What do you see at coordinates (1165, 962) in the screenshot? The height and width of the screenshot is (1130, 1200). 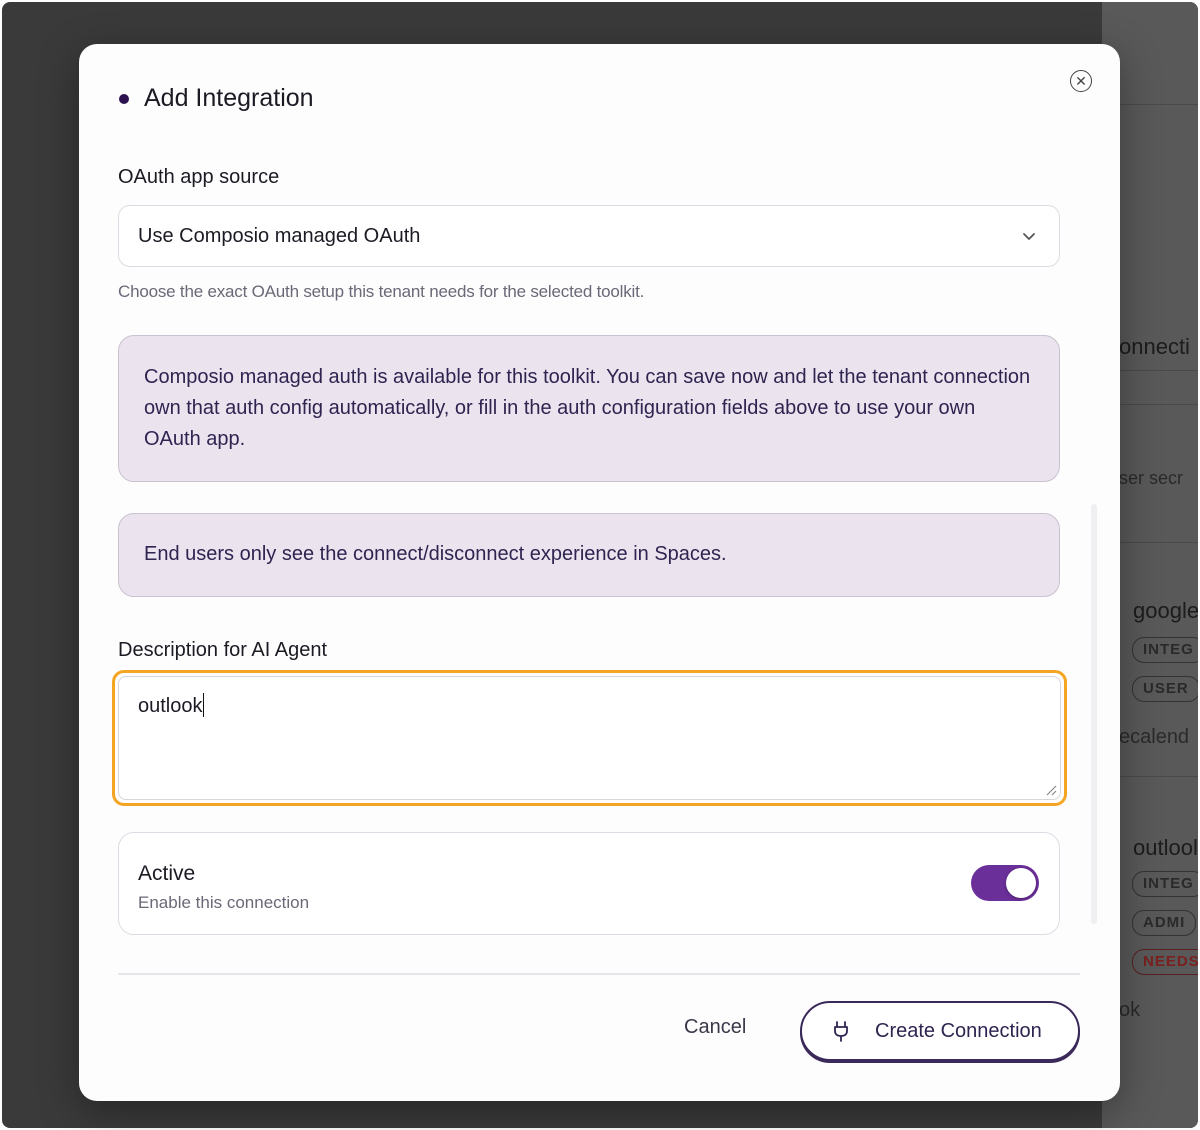 I see `background-chip: NEEDS` at bounding box center [1165, 962].